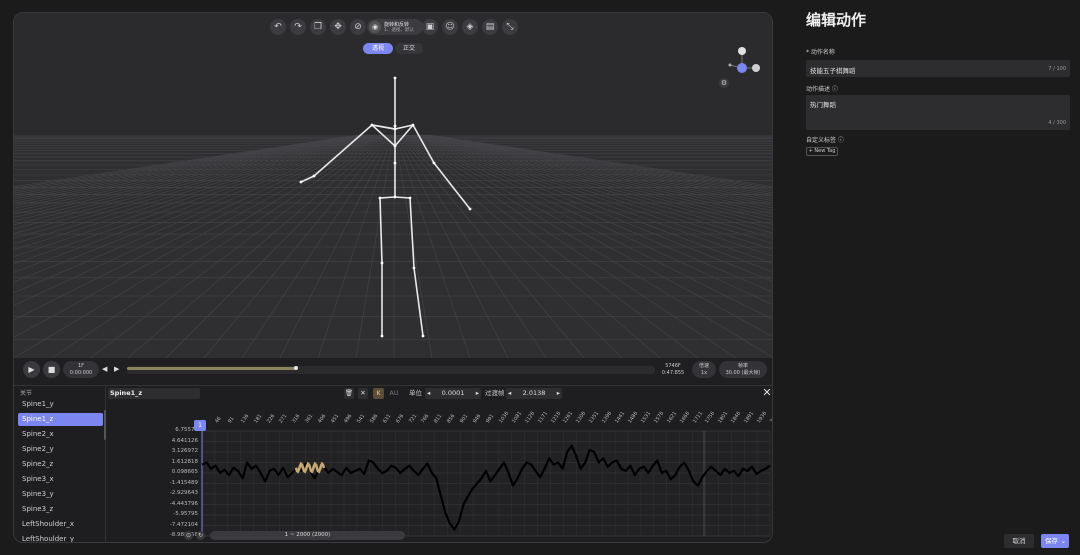 This screenshot has height=555, width=1080. Describe the element at coordinates (188, 535) in the screenshot. I see `zoom-reset-icon: ⊙` at that location.